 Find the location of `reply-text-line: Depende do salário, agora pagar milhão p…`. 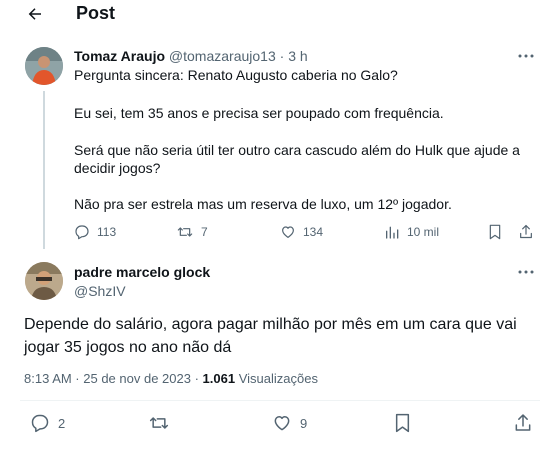

reply-text-line: Depende do salário, agora pagar milhão p… is located at coordinates (270, 324).